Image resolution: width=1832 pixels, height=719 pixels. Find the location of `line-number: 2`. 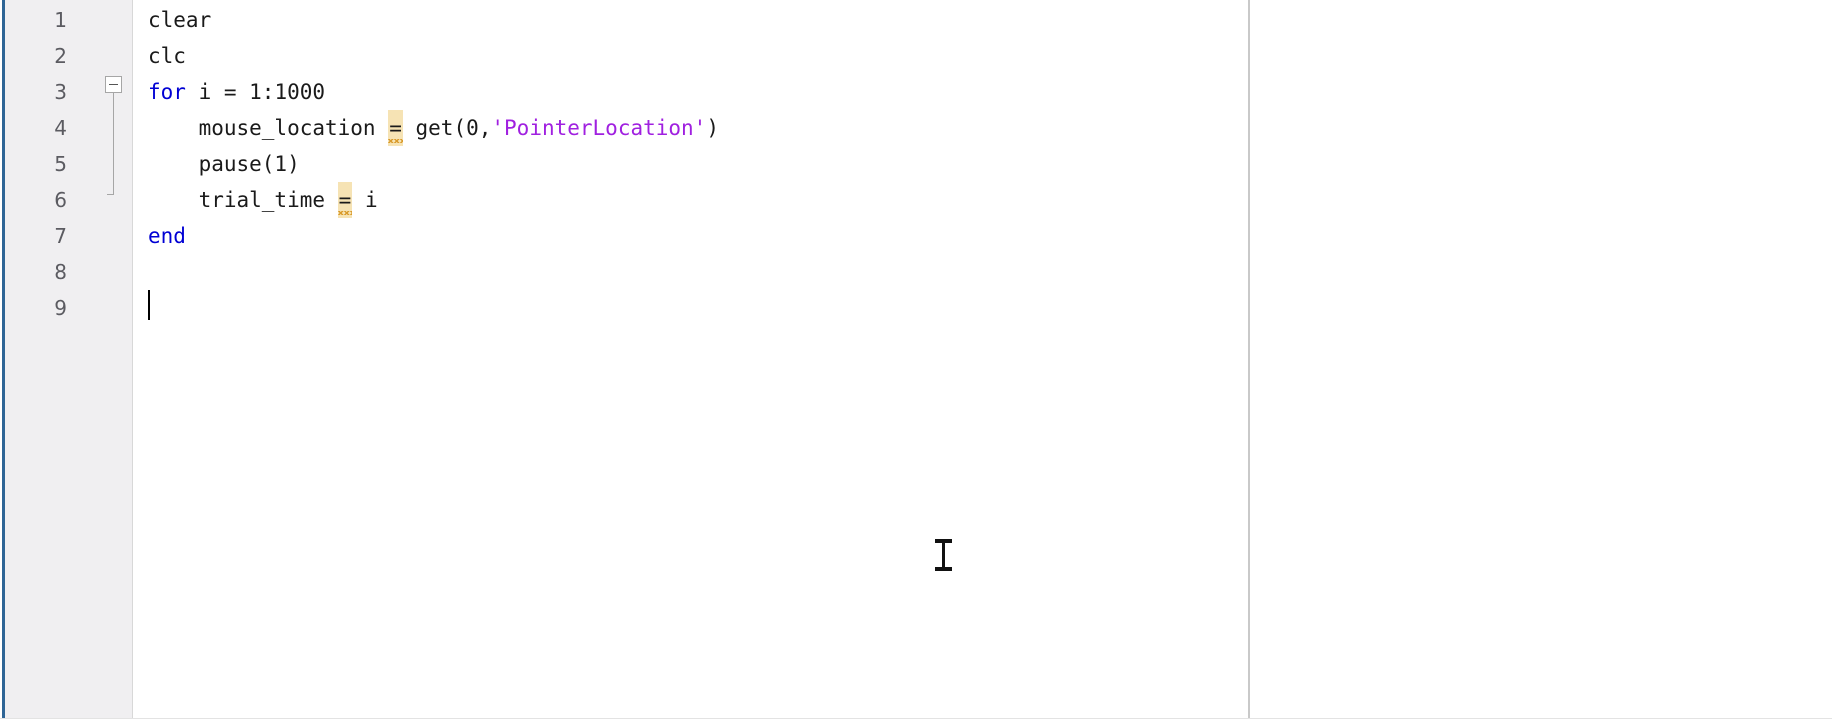

line-number: 2 is located at coordinates (39, 56).